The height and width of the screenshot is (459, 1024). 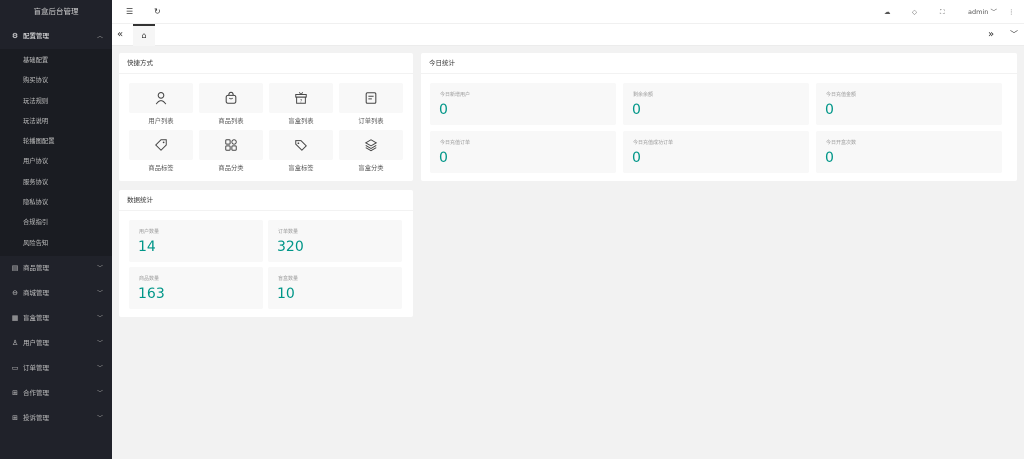 I want to click on quick-label: 盲盒分类, so click(x=371, y=168).